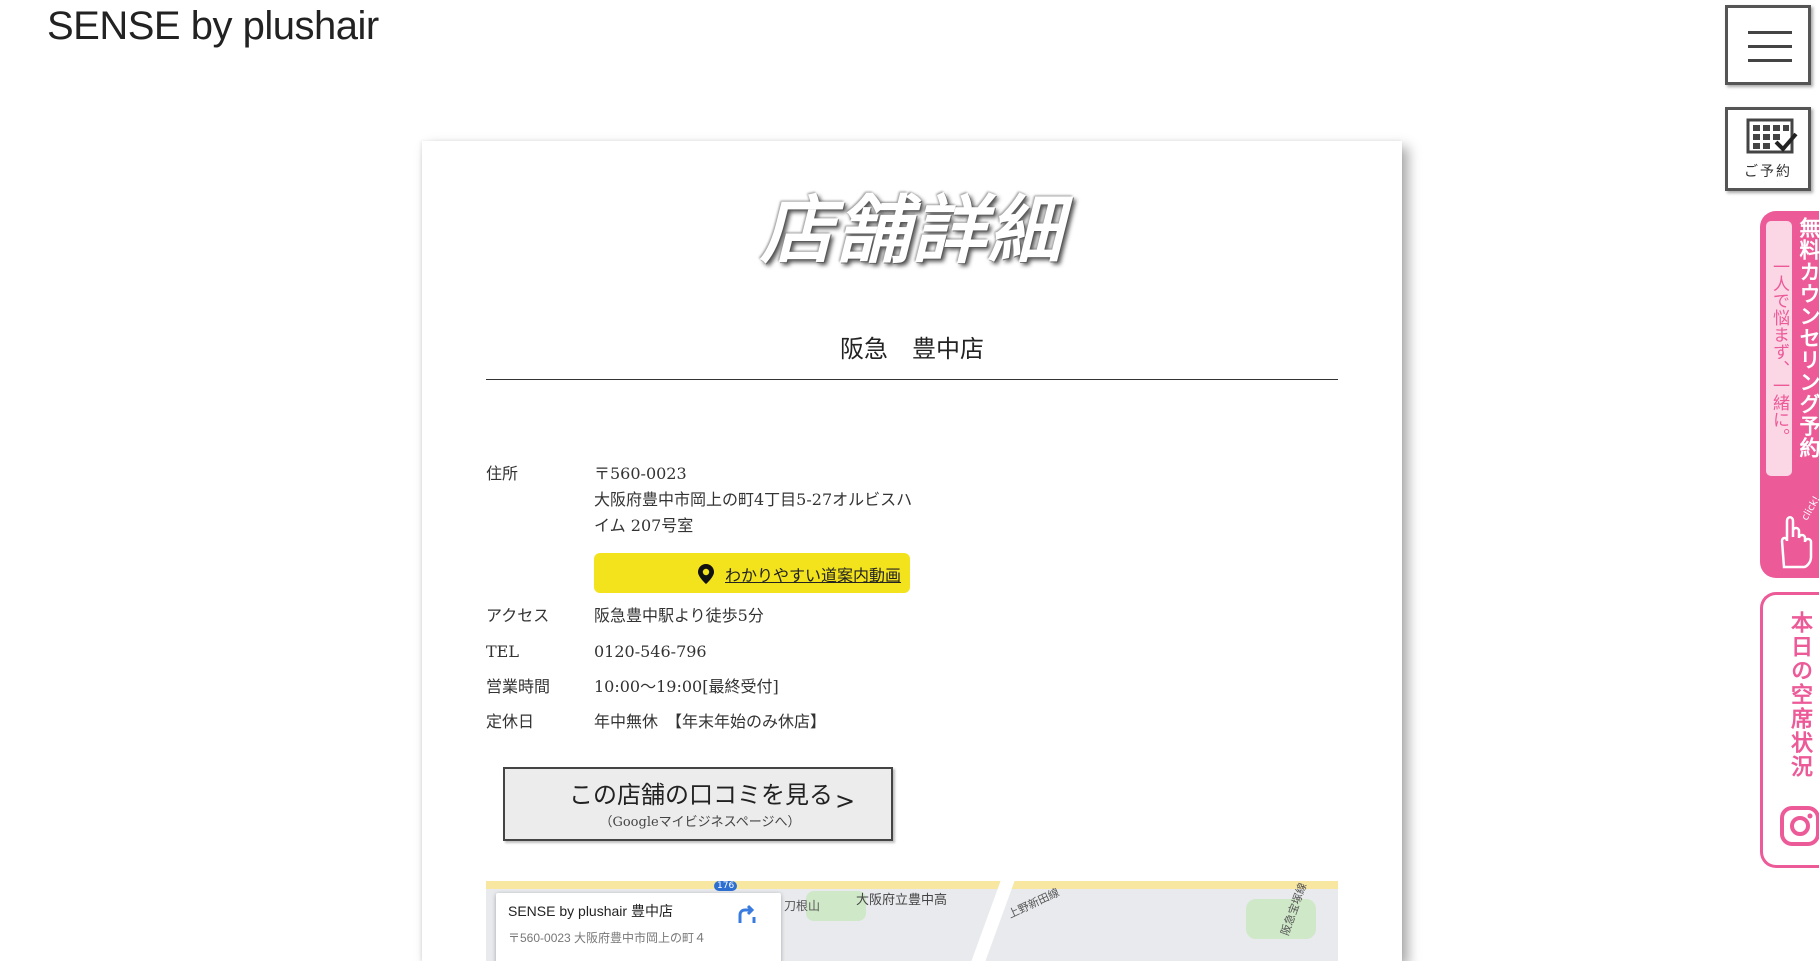 The image size is (1819, 961). I want to click on tel-value: 0120-546-796, so click(754, 652).